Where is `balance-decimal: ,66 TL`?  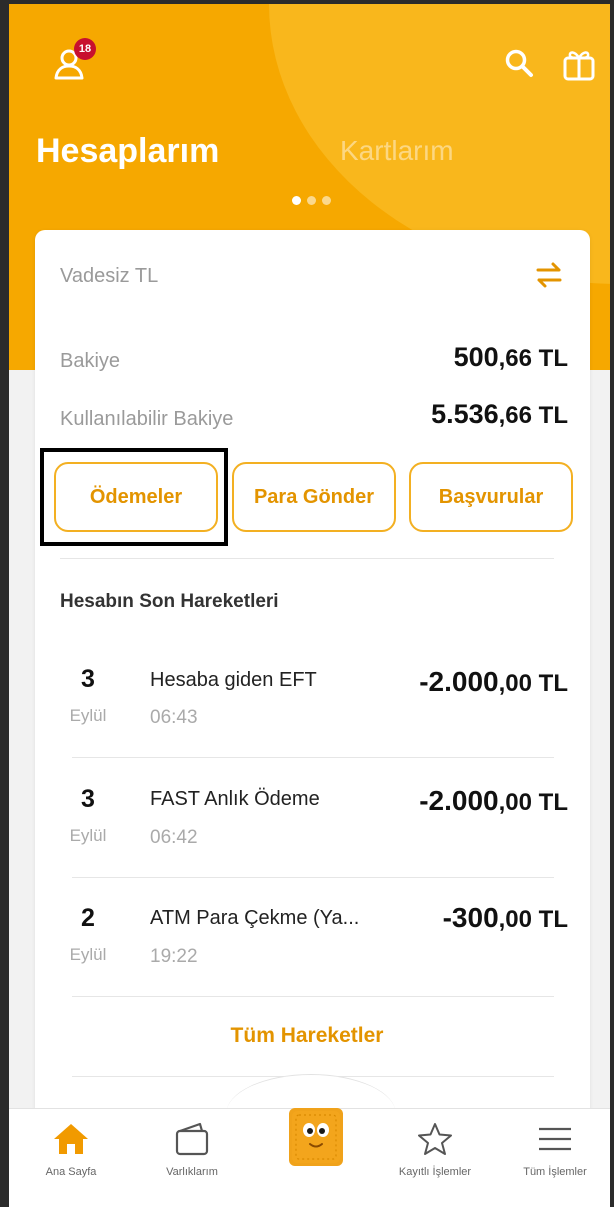 balance-decimal: ,66 TL is located at coordinates (533, 358).